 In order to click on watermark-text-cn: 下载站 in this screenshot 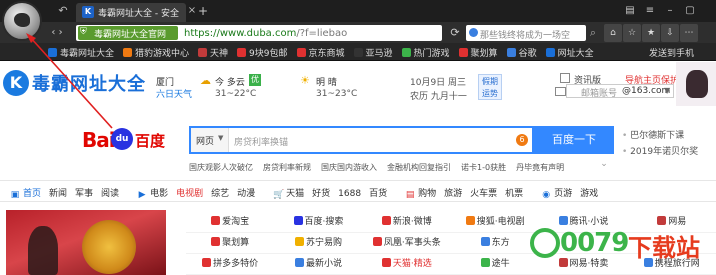, I will do `click(664, 248)`.